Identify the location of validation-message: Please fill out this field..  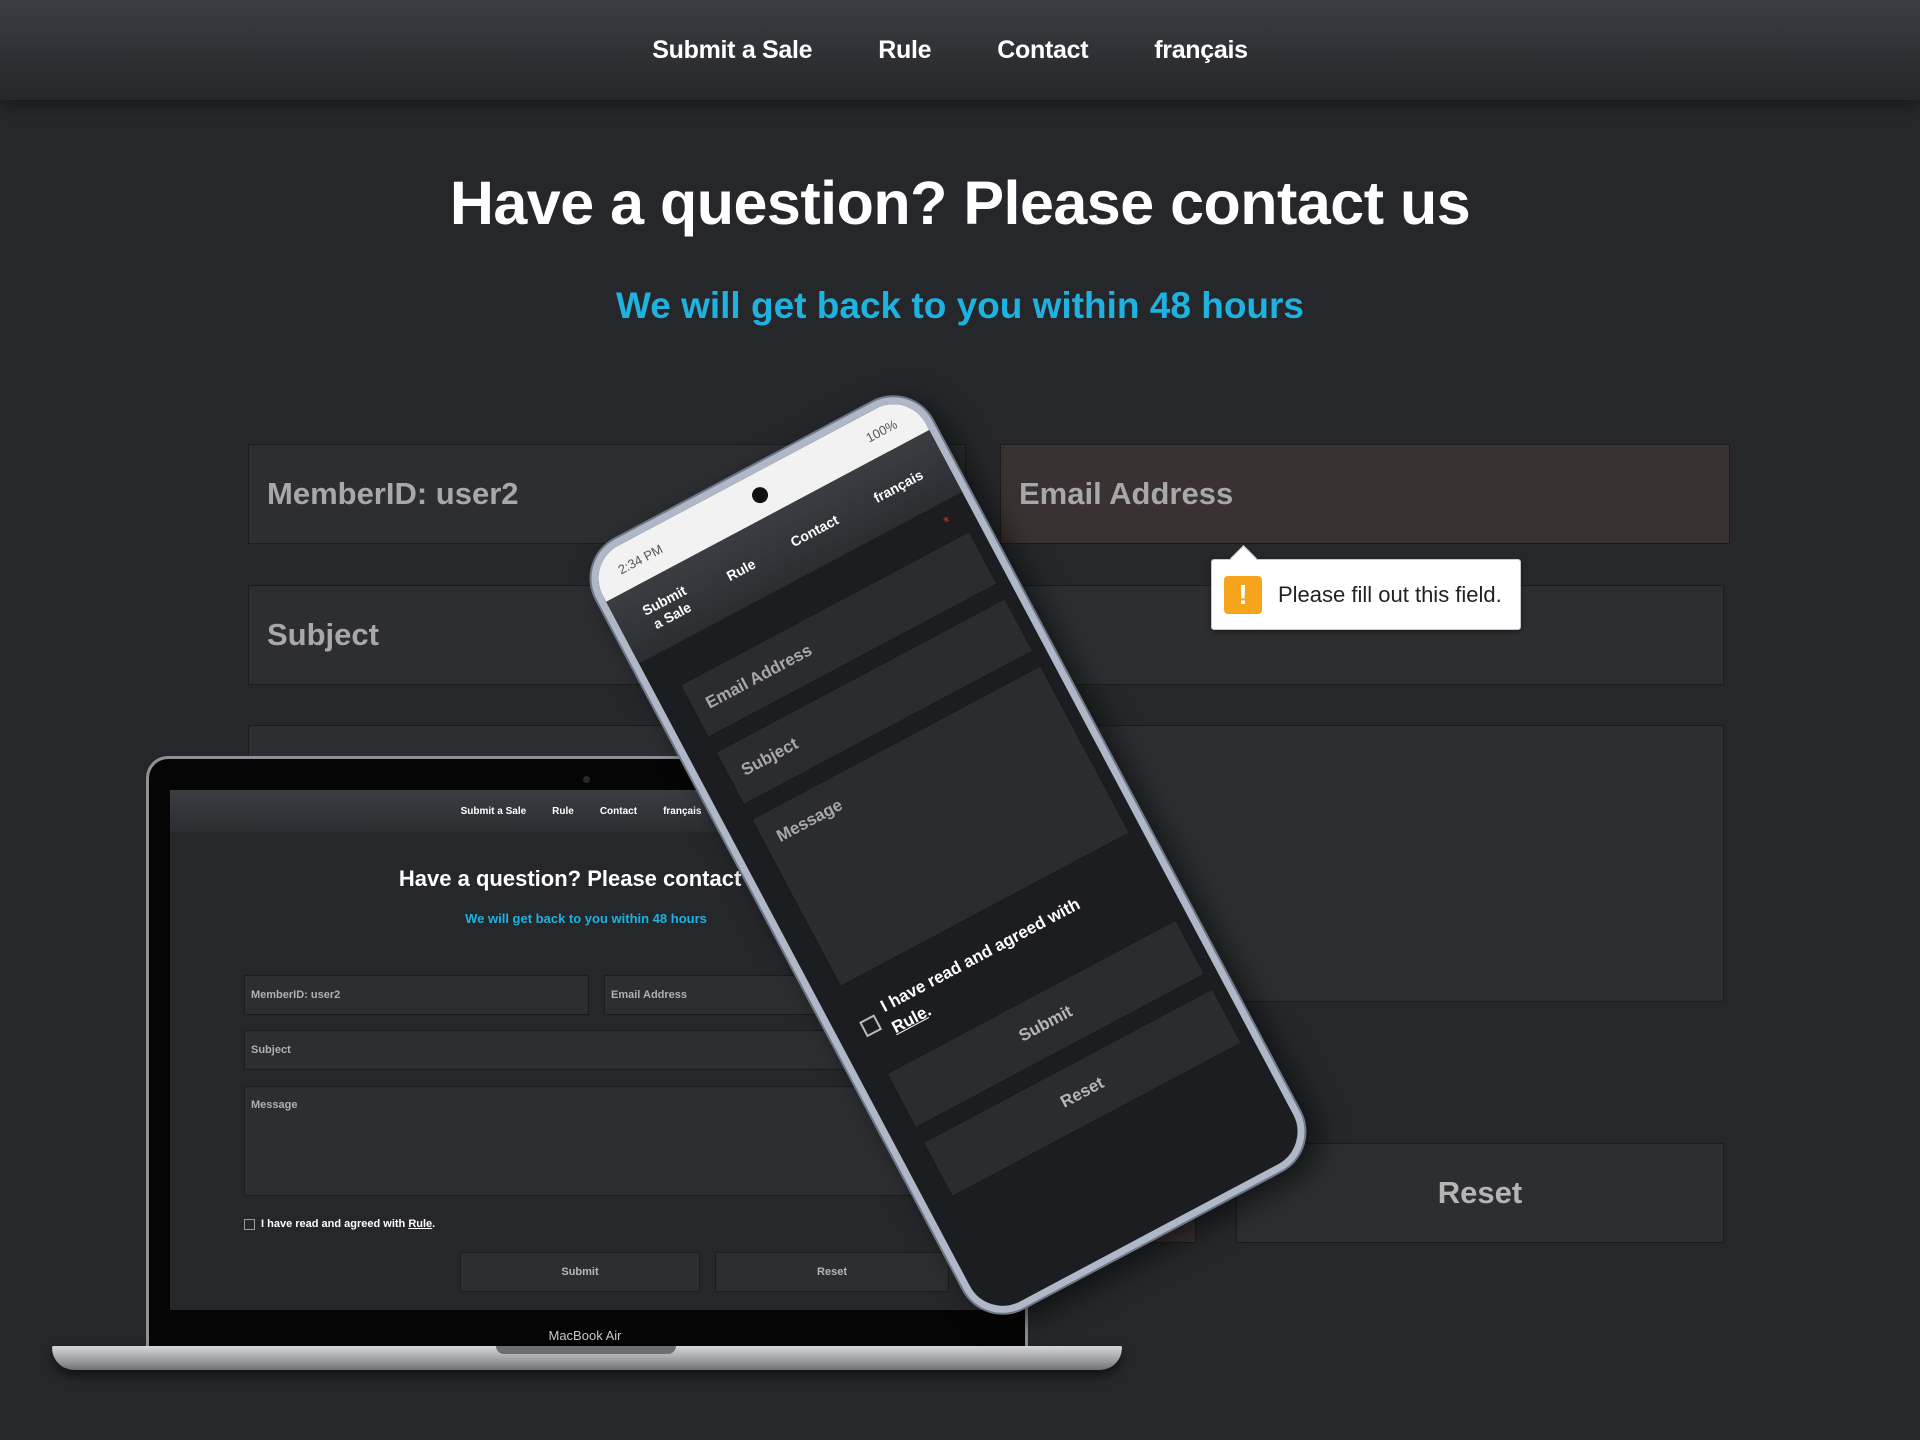
(1390, 594).